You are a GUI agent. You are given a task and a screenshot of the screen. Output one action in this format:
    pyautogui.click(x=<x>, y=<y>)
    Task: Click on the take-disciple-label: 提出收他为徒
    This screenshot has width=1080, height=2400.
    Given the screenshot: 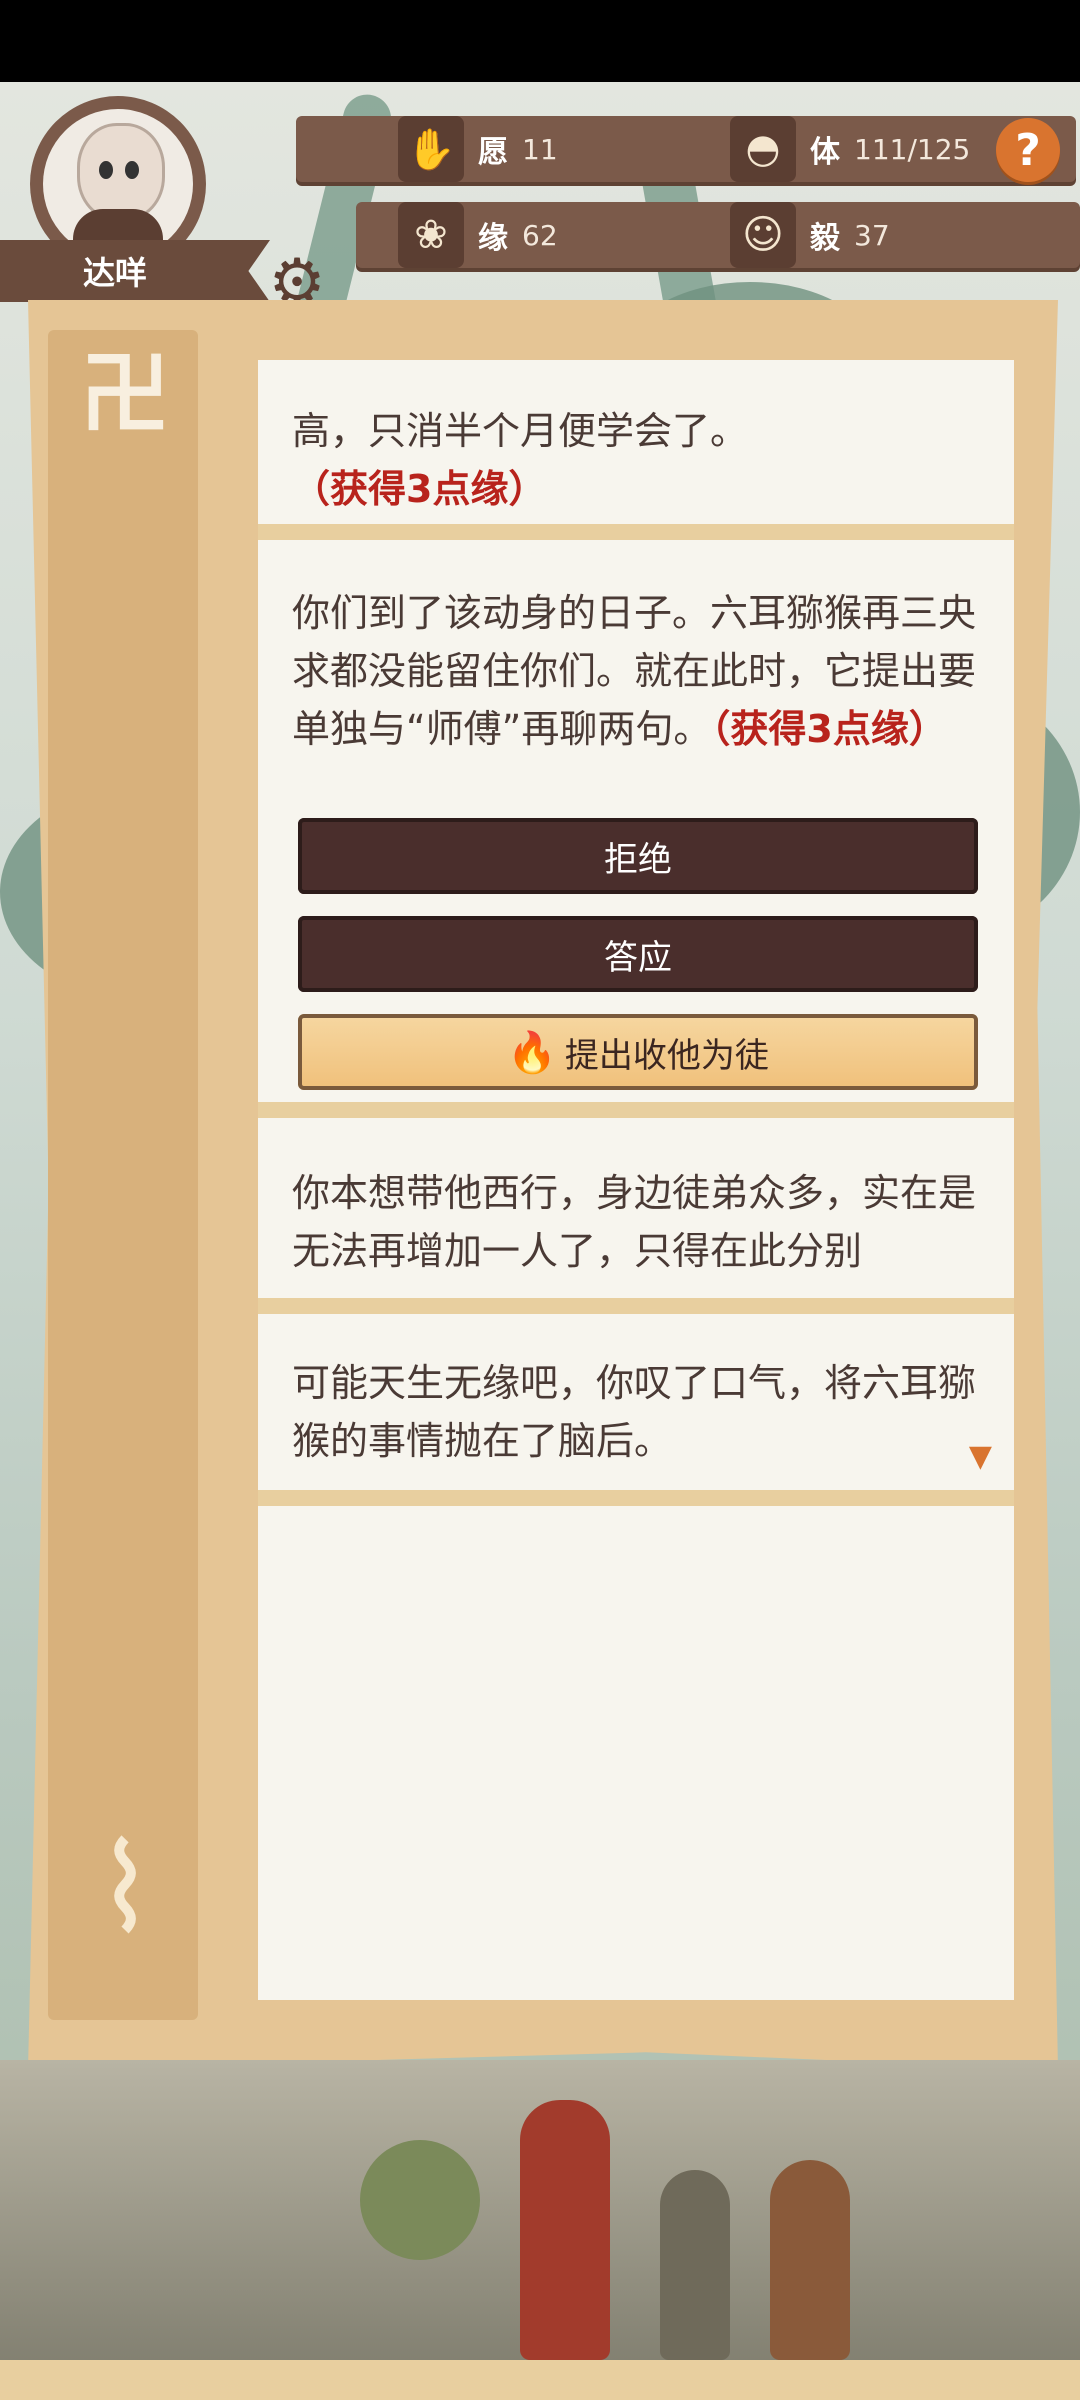 What is the action you would take?
    pyautogui.click(x=666, y=1055)
    